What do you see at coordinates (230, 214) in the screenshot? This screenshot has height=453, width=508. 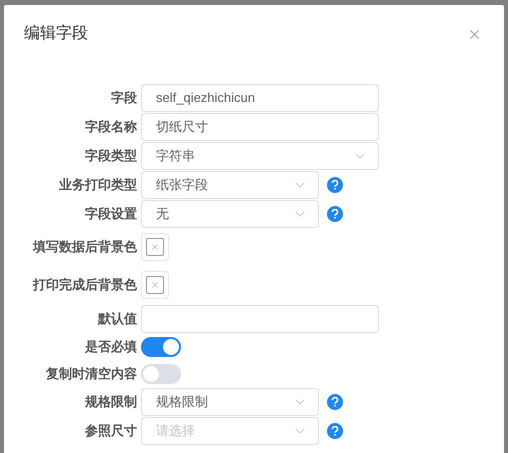 I see `select-field: 无` at bounding box center [230, 214].